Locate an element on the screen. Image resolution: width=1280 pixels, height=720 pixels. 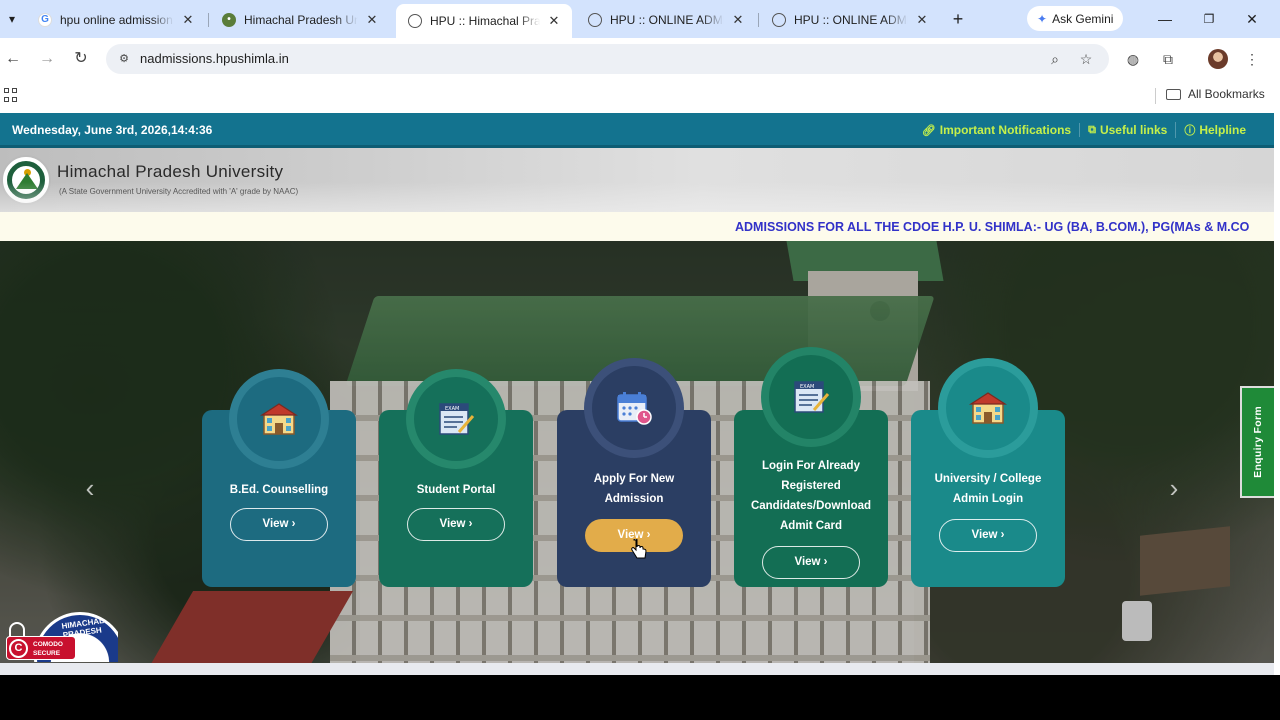
card-label: University / College Admin Login is located at coordinates (988, 489).